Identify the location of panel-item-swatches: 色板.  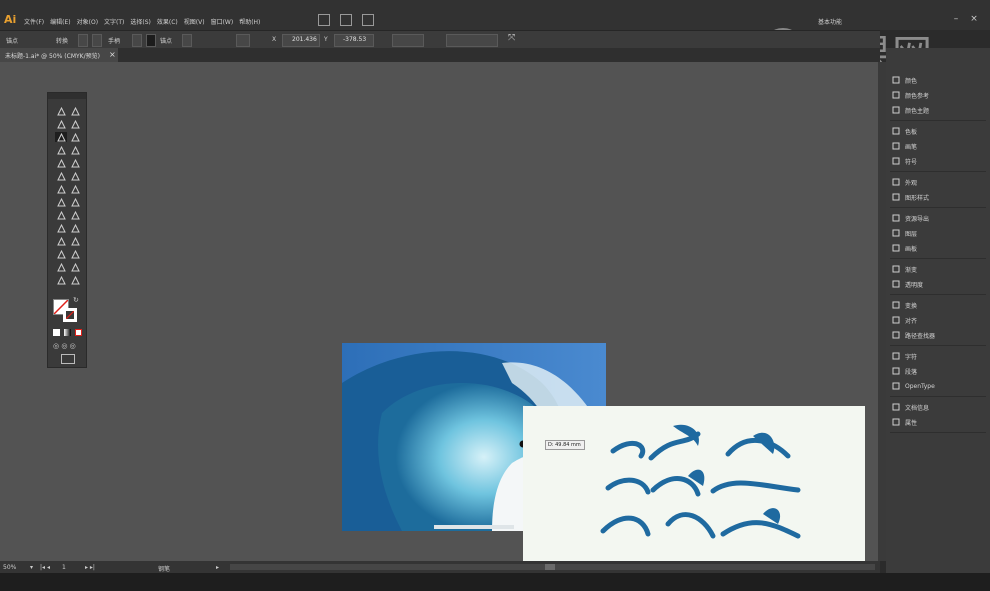
(904, 131).